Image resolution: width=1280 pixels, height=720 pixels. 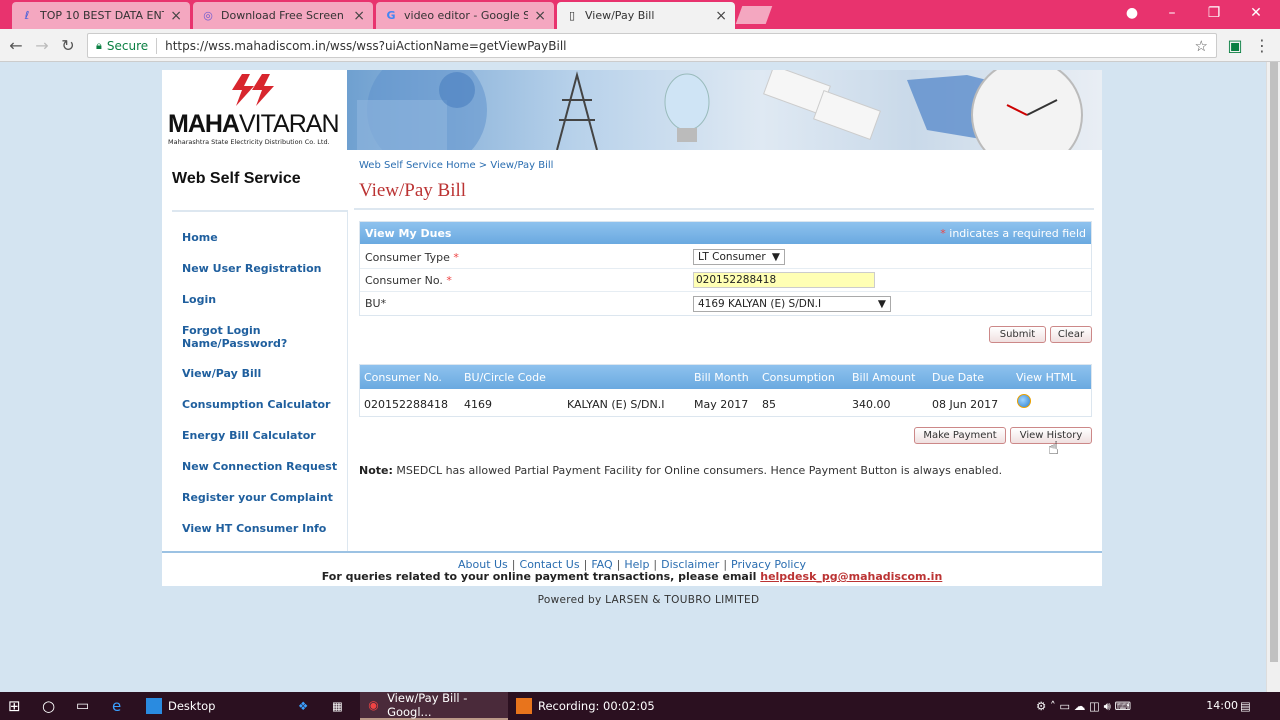 I want to click on reload-icon: ↻, so click(x=68, y=45).